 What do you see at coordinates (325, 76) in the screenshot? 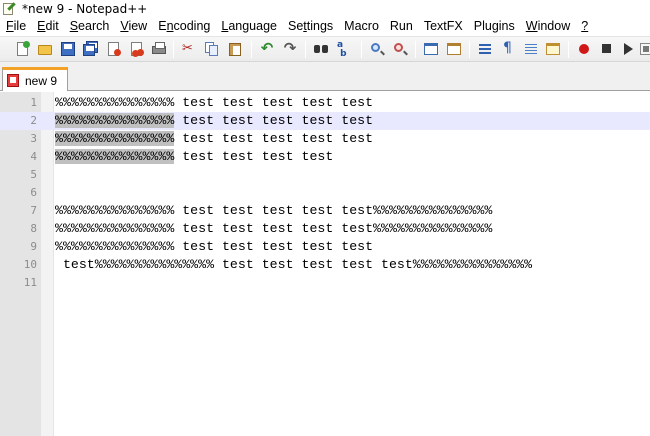
I see `tab-bar: new 9` at bounding box center [325, 76].